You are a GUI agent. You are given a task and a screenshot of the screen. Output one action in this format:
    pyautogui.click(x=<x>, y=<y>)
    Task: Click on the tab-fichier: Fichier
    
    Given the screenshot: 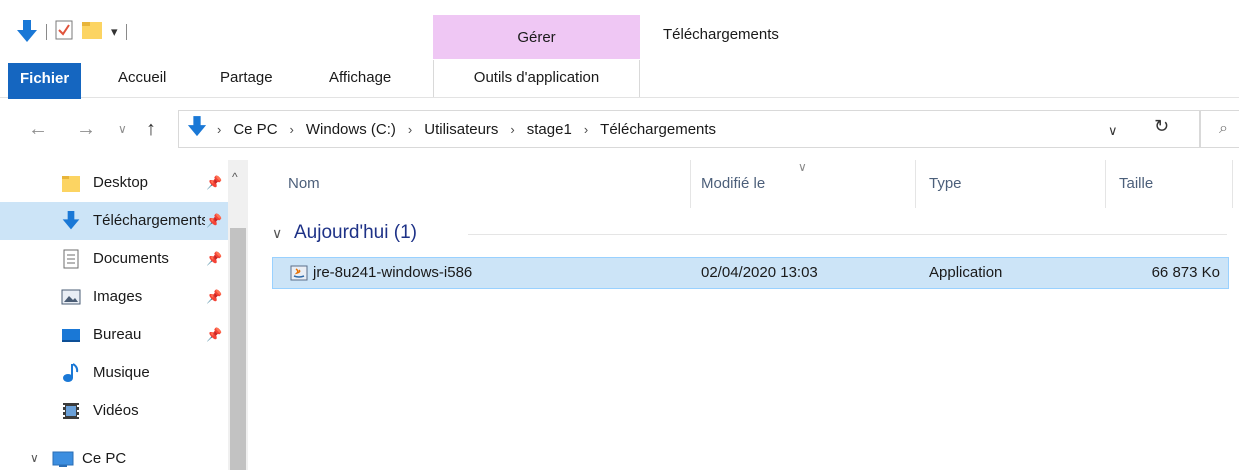 What is the action you would take?
    pyautogui.click(x=45, y=81)
    